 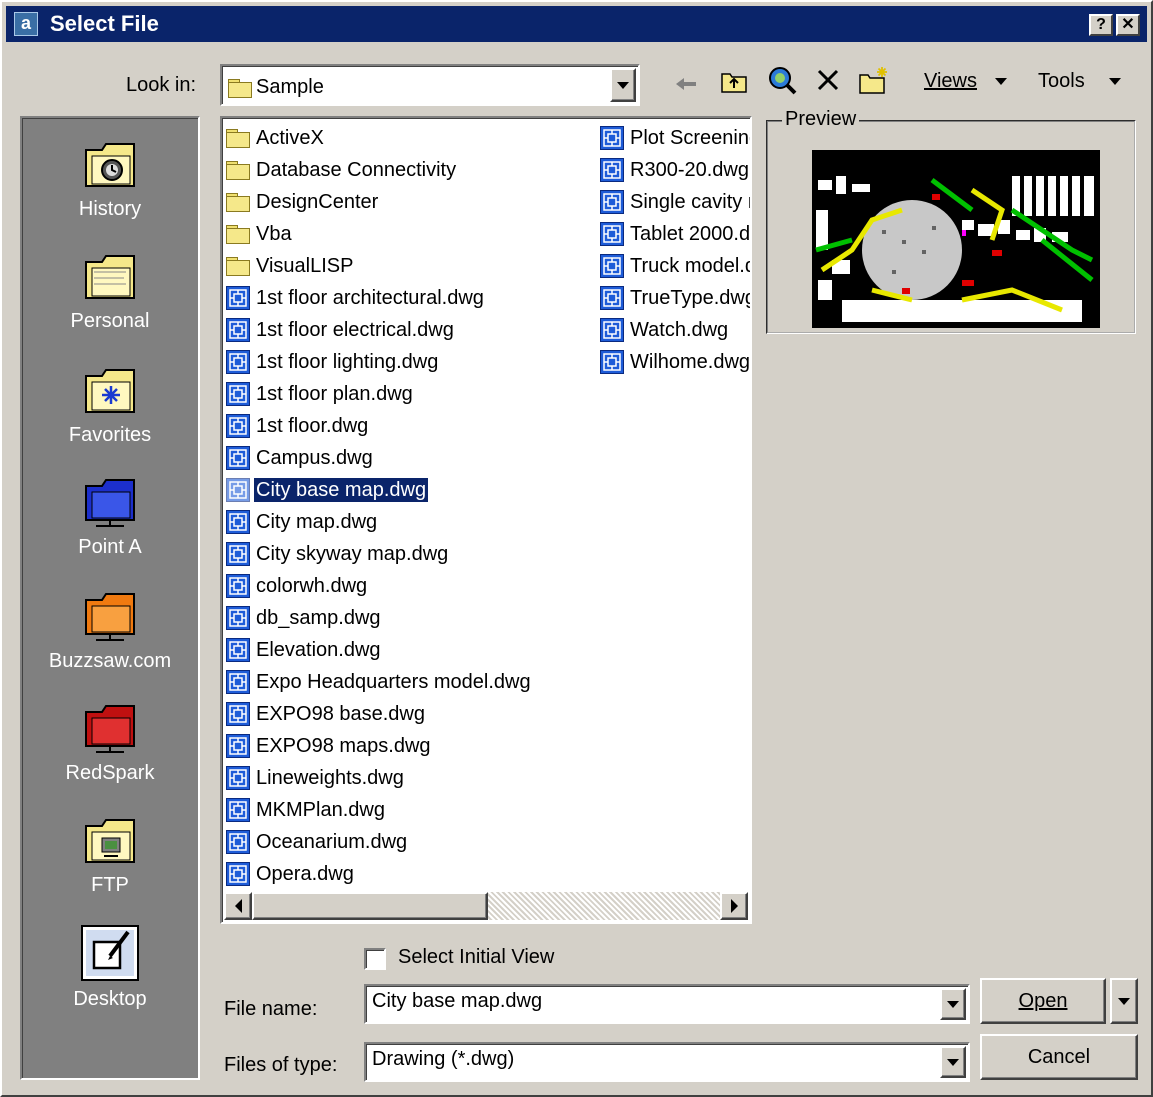 I want to click on place-buzzsaw: Buzzsaw.com, so click(x=110, y=628).